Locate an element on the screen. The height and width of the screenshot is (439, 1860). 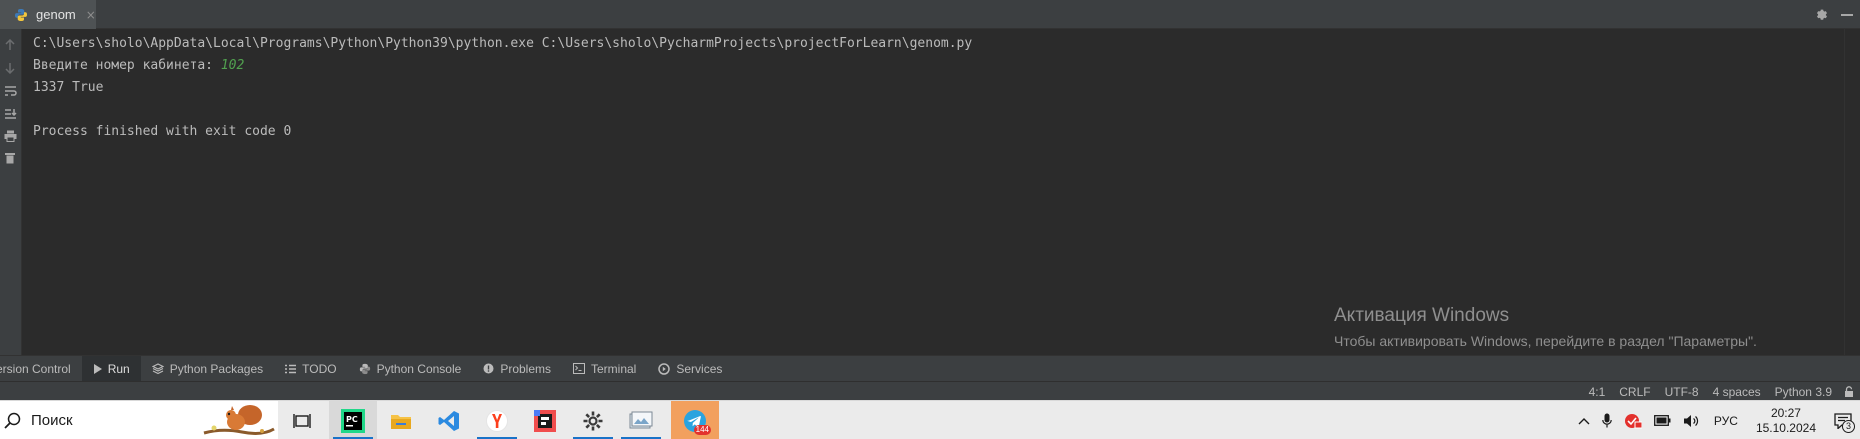
battery-button is located at coordinates (1662, 420).